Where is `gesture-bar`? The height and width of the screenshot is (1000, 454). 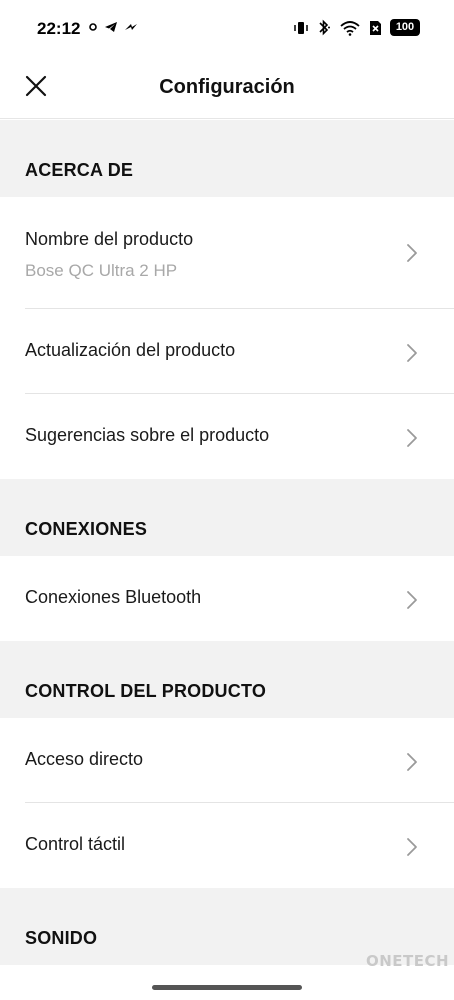 gesture-bar is located at coordinates (227, 987).